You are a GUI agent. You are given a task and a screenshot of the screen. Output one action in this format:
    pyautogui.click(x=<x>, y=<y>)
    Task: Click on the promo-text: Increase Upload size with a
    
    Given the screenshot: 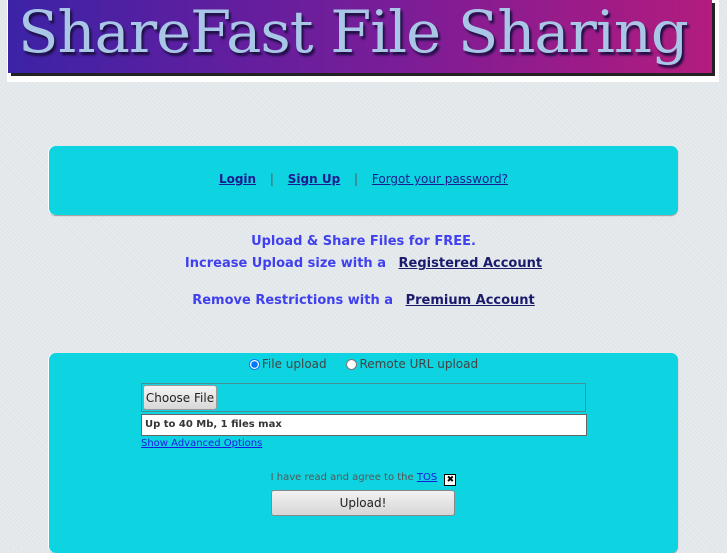 What is the action you would take?
    pyautogui.click(x=285, y=263)
    